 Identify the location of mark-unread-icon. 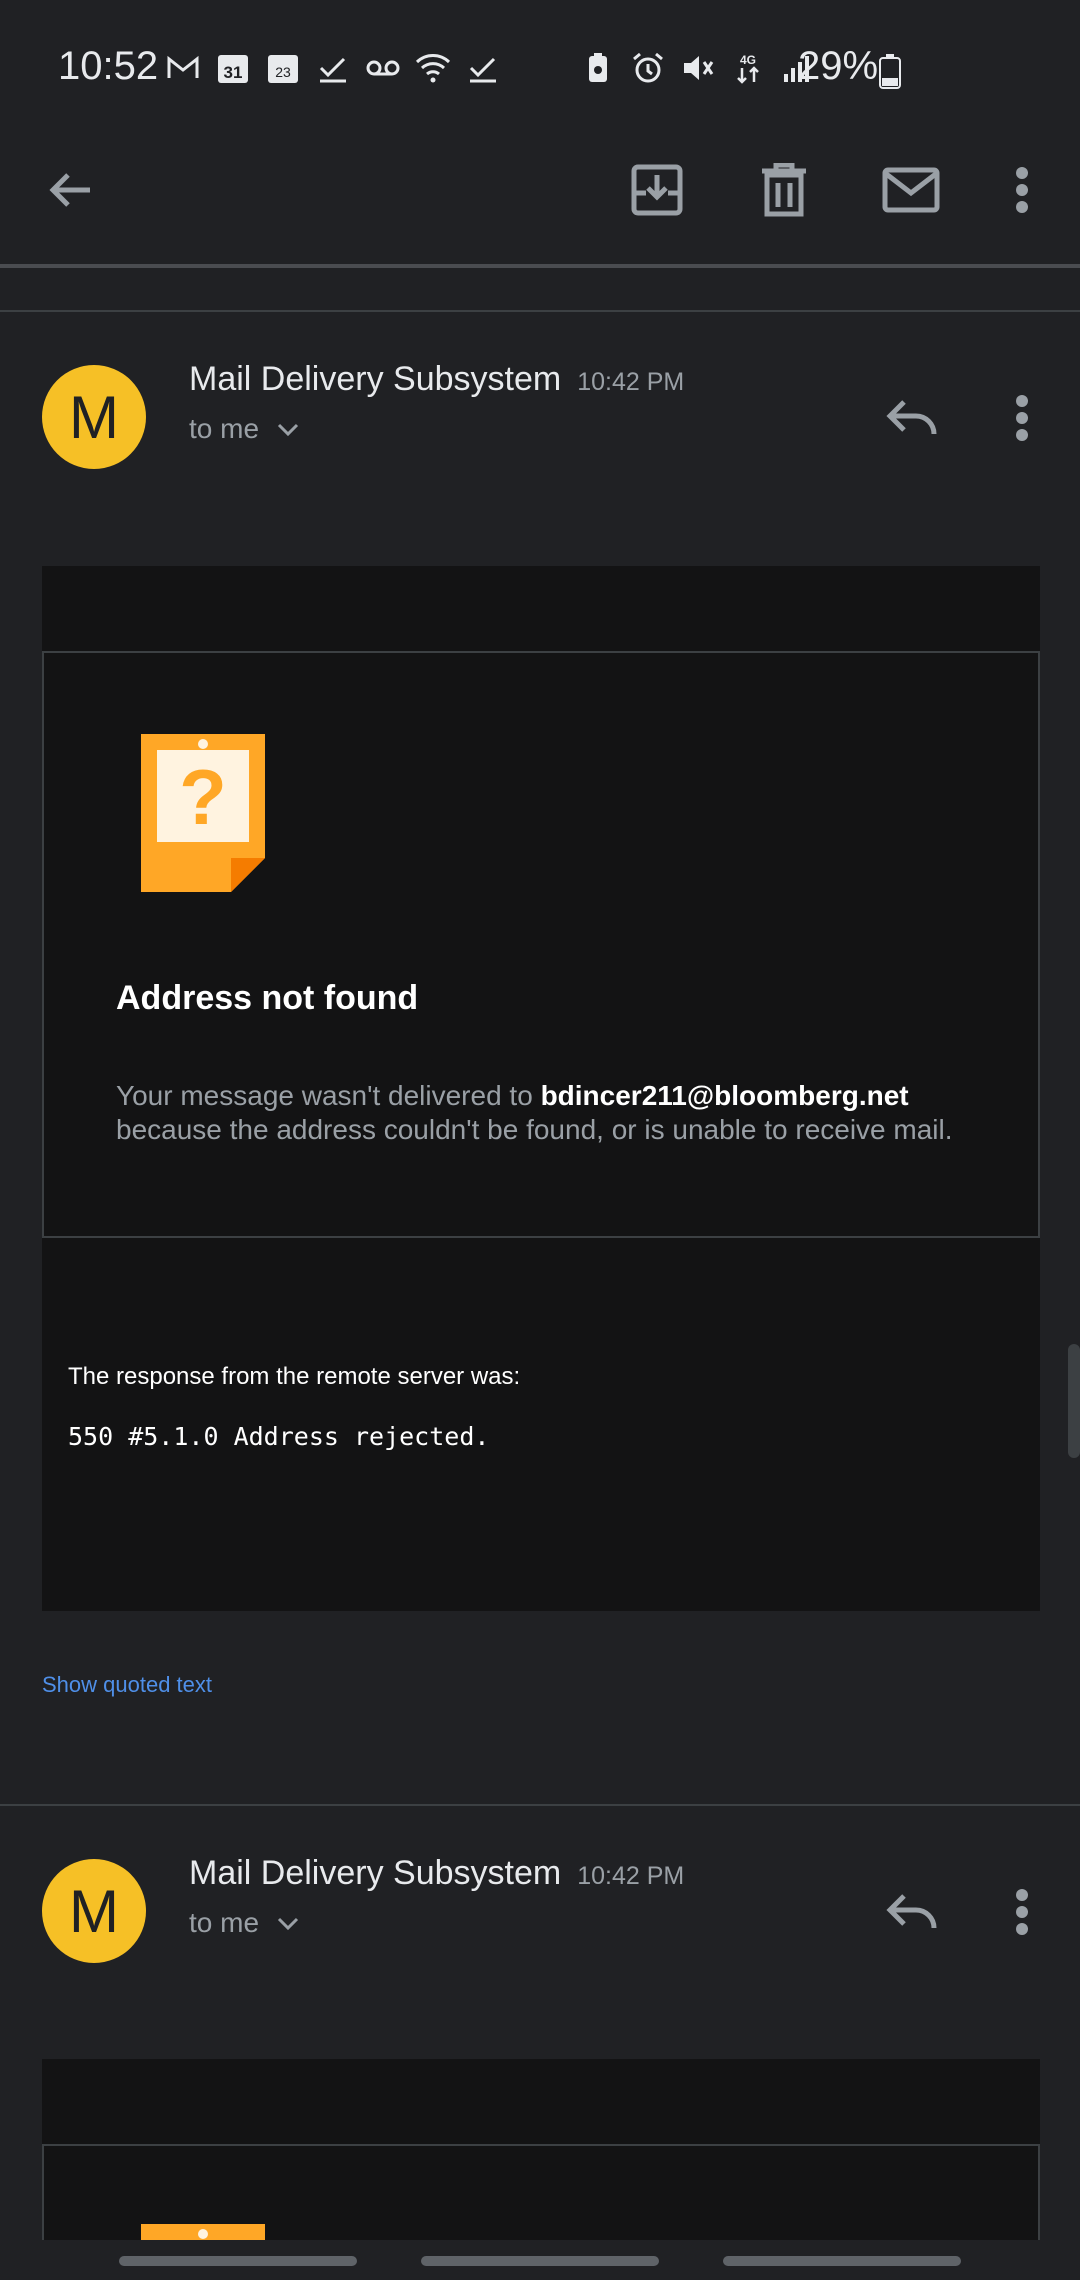
(911, 190).